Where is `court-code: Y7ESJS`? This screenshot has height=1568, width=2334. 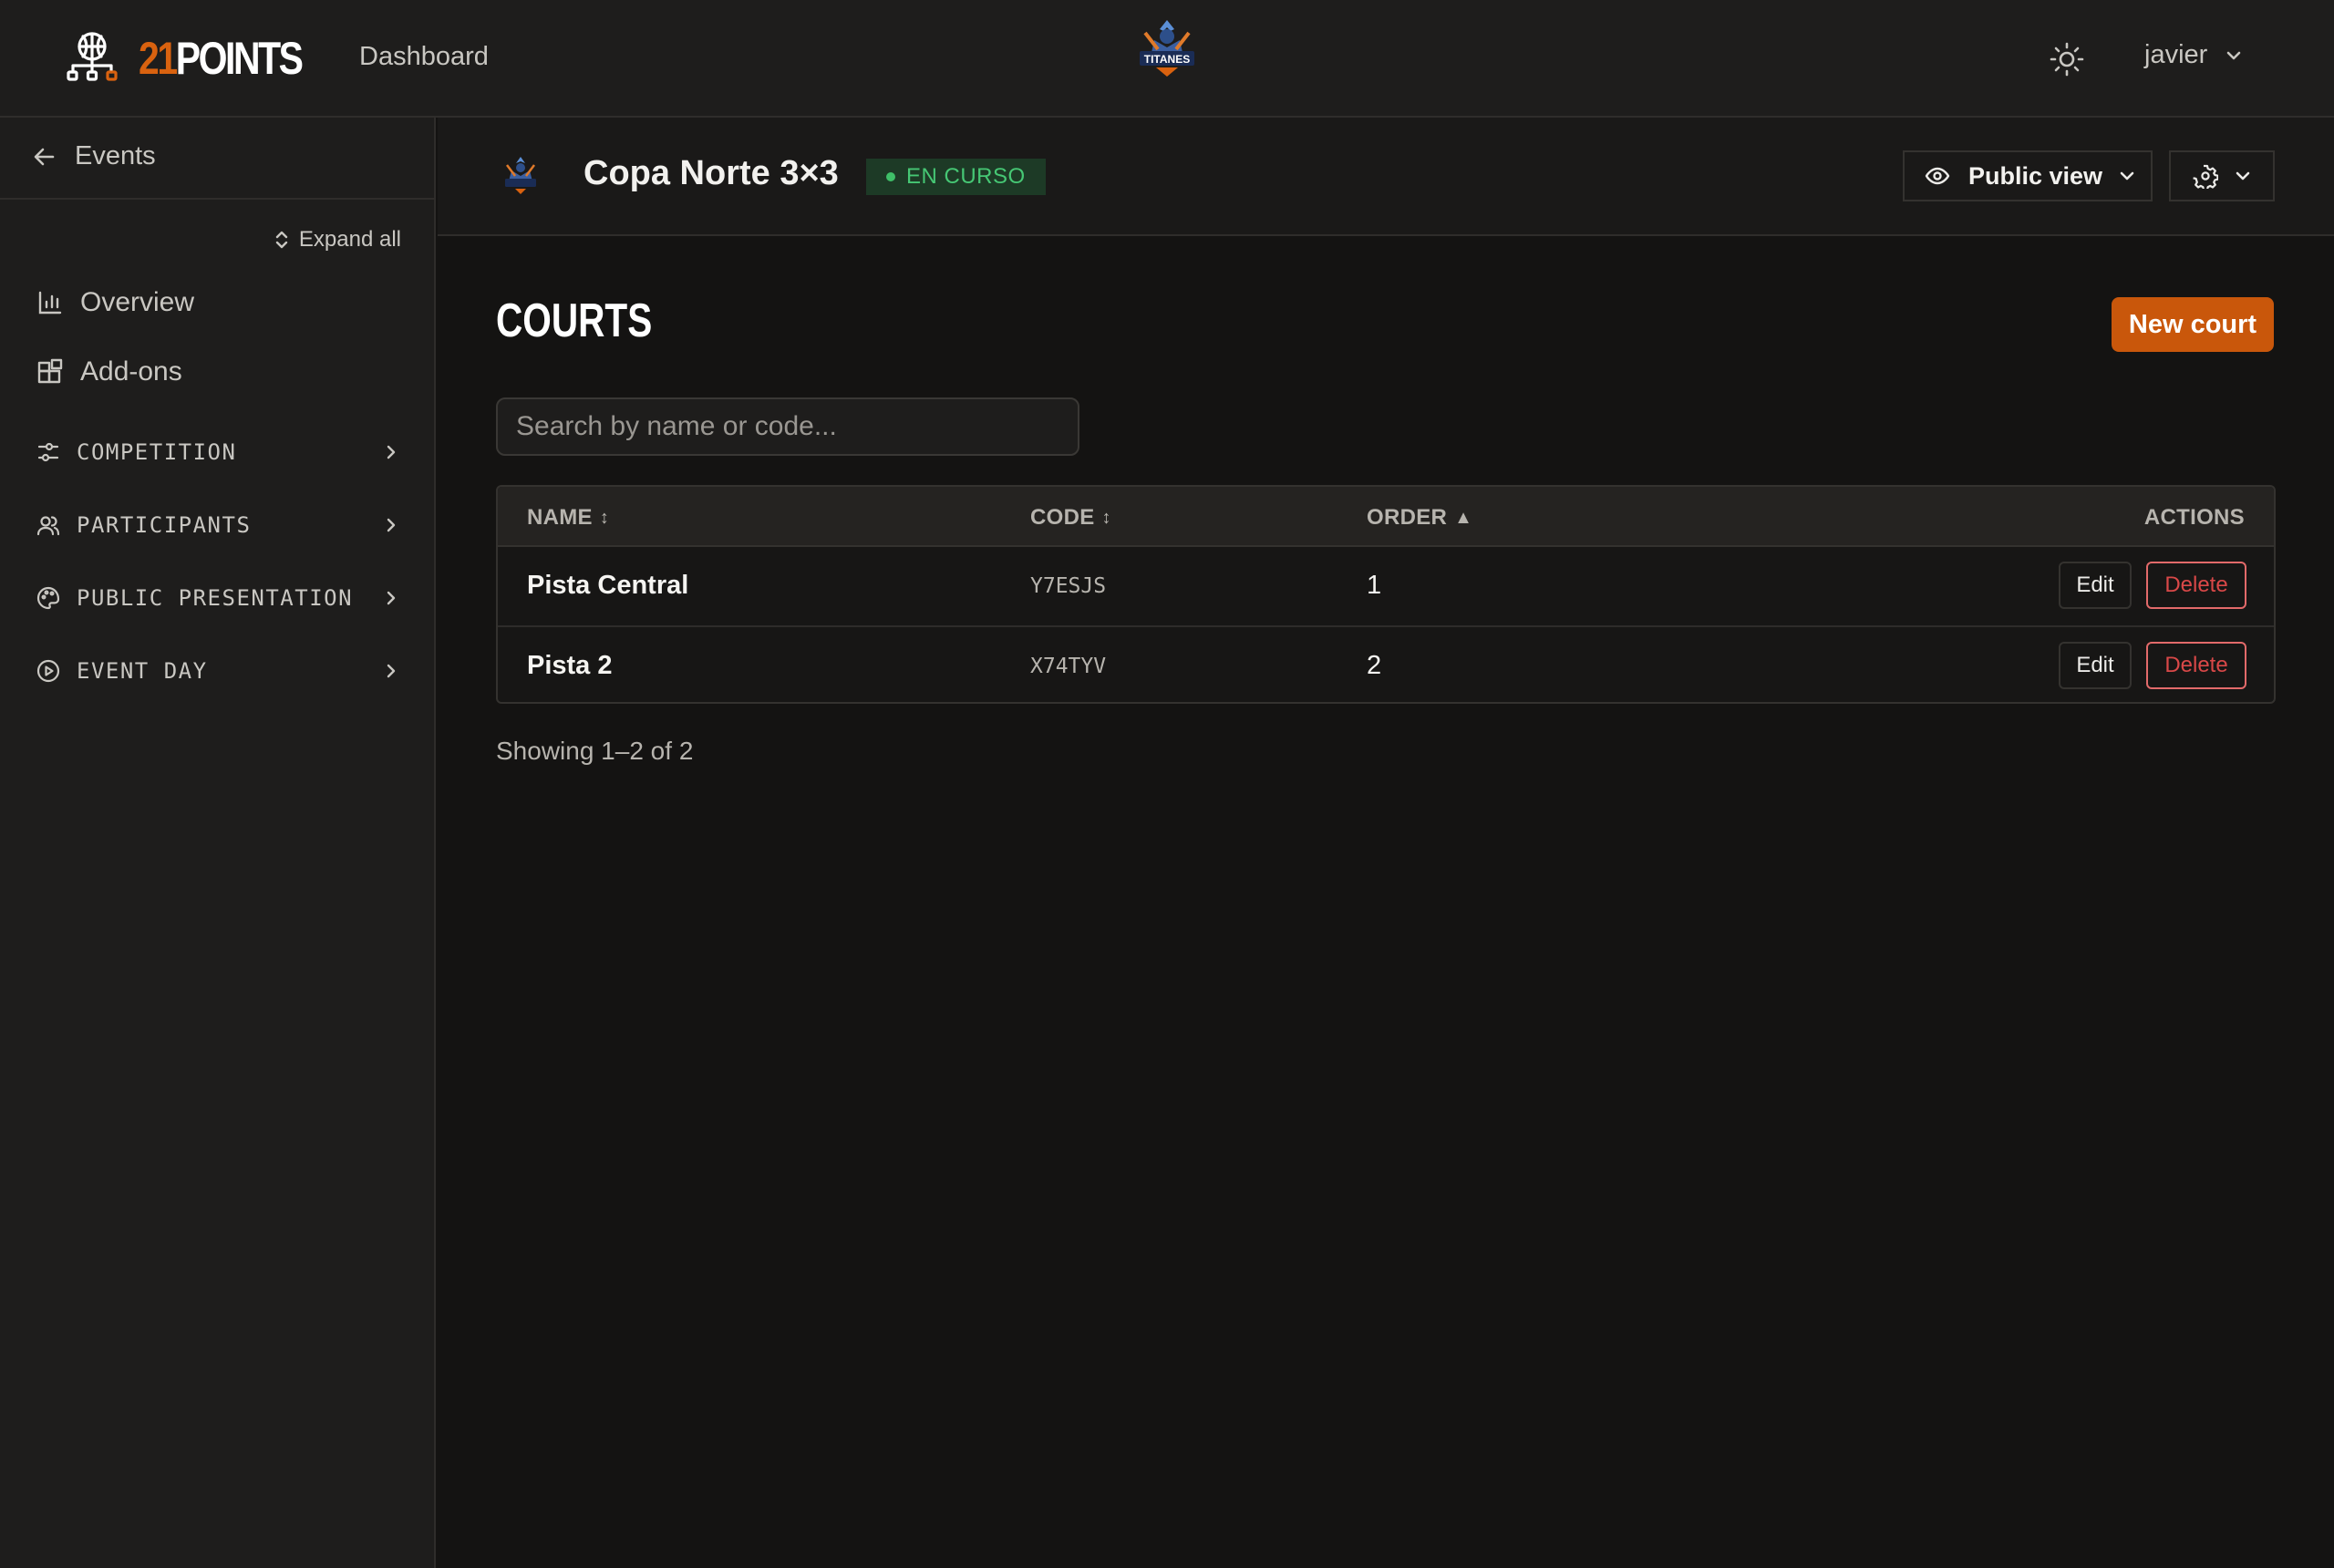 court-code: Y7ESJS is located at coordinates (1068, 586).